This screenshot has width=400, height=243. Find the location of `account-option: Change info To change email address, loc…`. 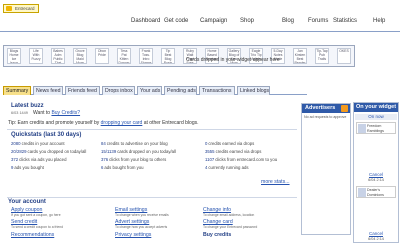

account-option: Change info To change email address, loc… is located at coordinates (249, 212).